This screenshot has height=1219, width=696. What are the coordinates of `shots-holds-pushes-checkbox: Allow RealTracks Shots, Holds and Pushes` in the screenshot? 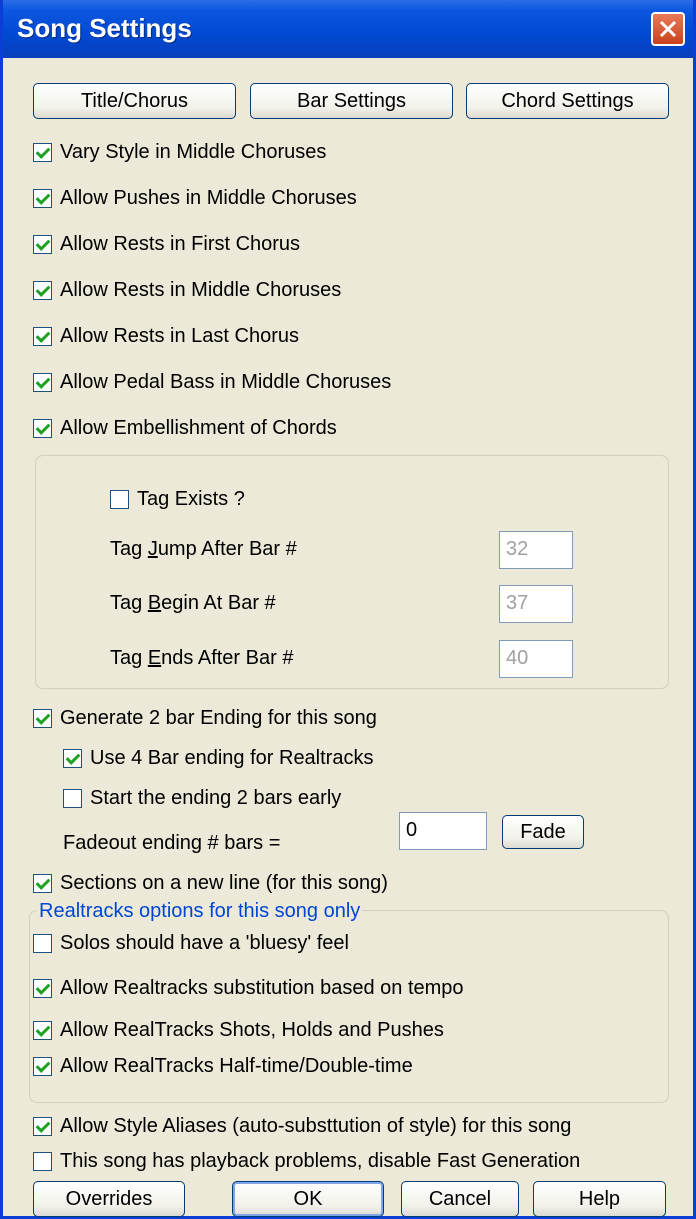 It's located at (238, 1030).